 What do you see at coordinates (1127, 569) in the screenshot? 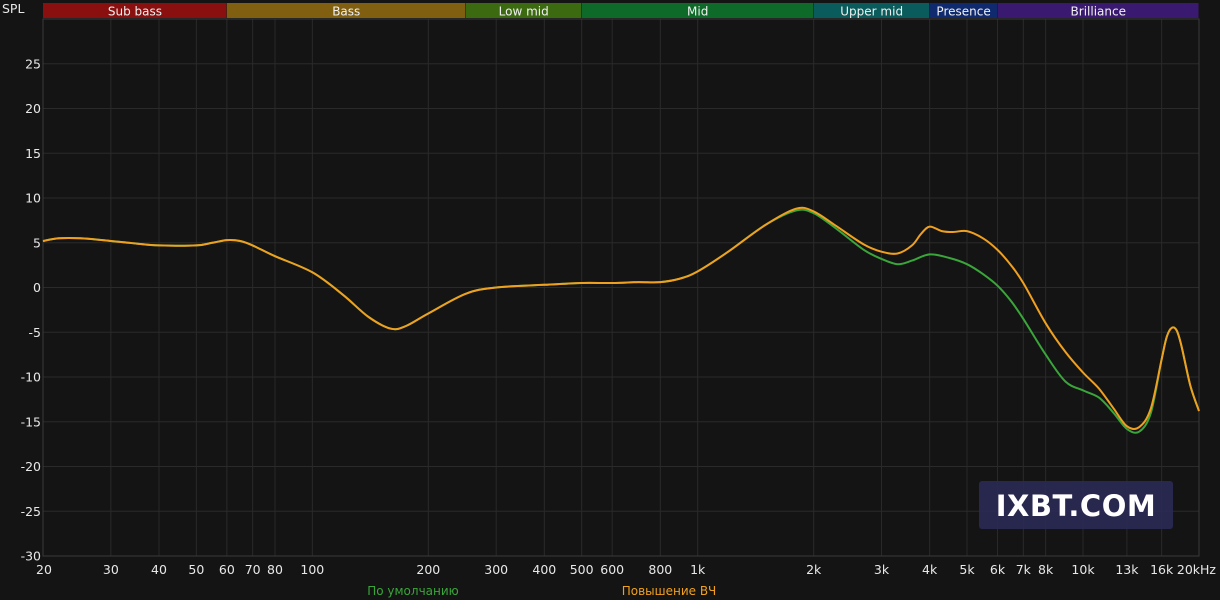
I see `x-tick-label: 13k` at bounding box center [1127, 569].